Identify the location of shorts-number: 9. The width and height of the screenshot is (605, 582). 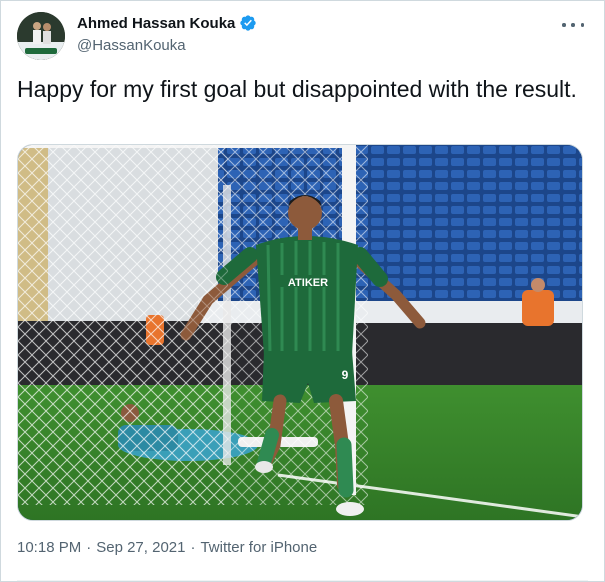
(345, 375).